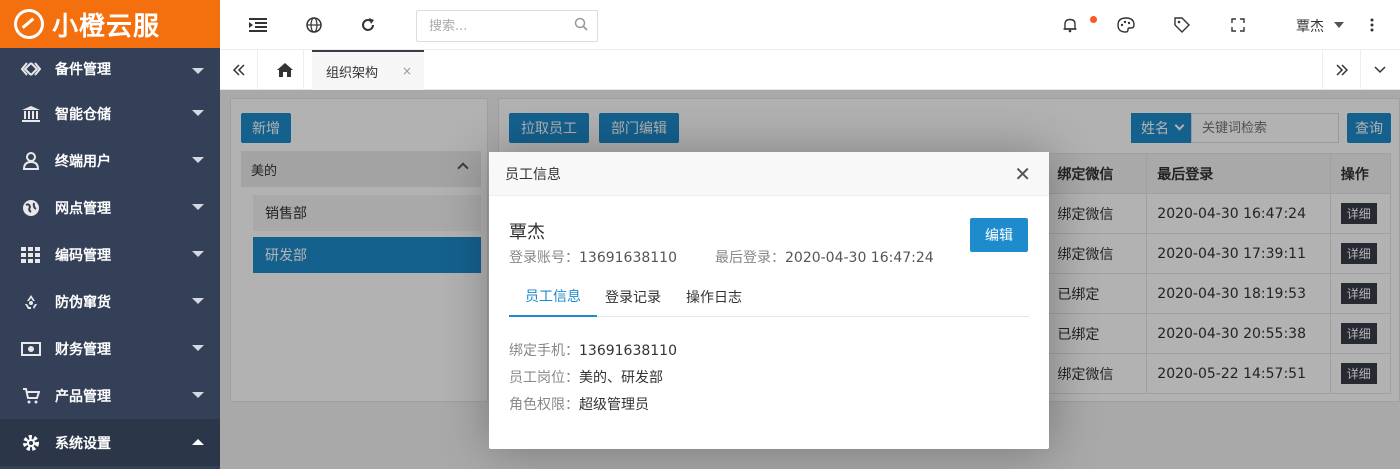  I want to click on tabs-scroll-right-icon, so click(1341, 70).